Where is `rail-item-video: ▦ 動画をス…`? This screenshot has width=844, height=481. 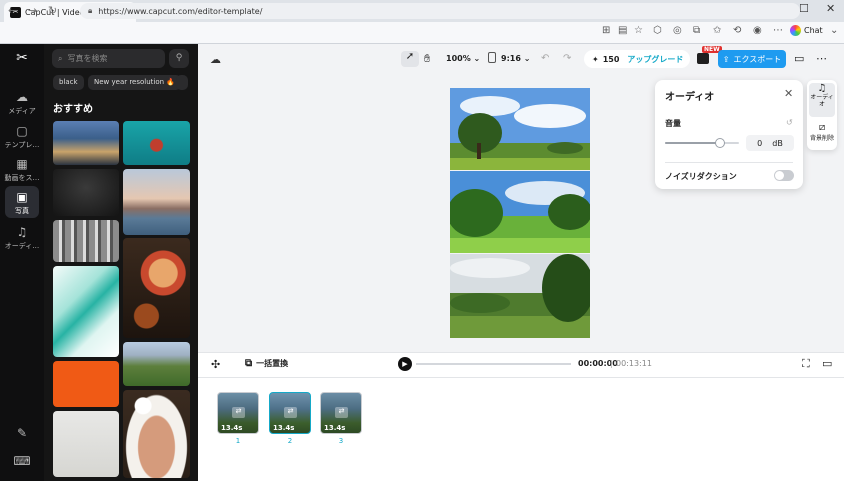 rail-item-video: ▦ 動画をス… is located at coordinates (22, 170).